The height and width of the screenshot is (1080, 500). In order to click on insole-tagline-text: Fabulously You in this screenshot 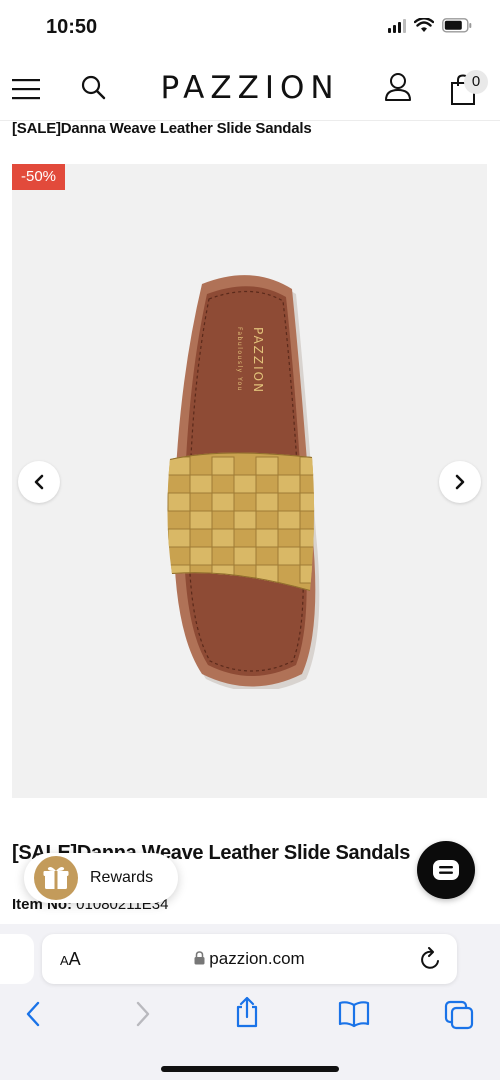, I will do `click(239, 359)`.